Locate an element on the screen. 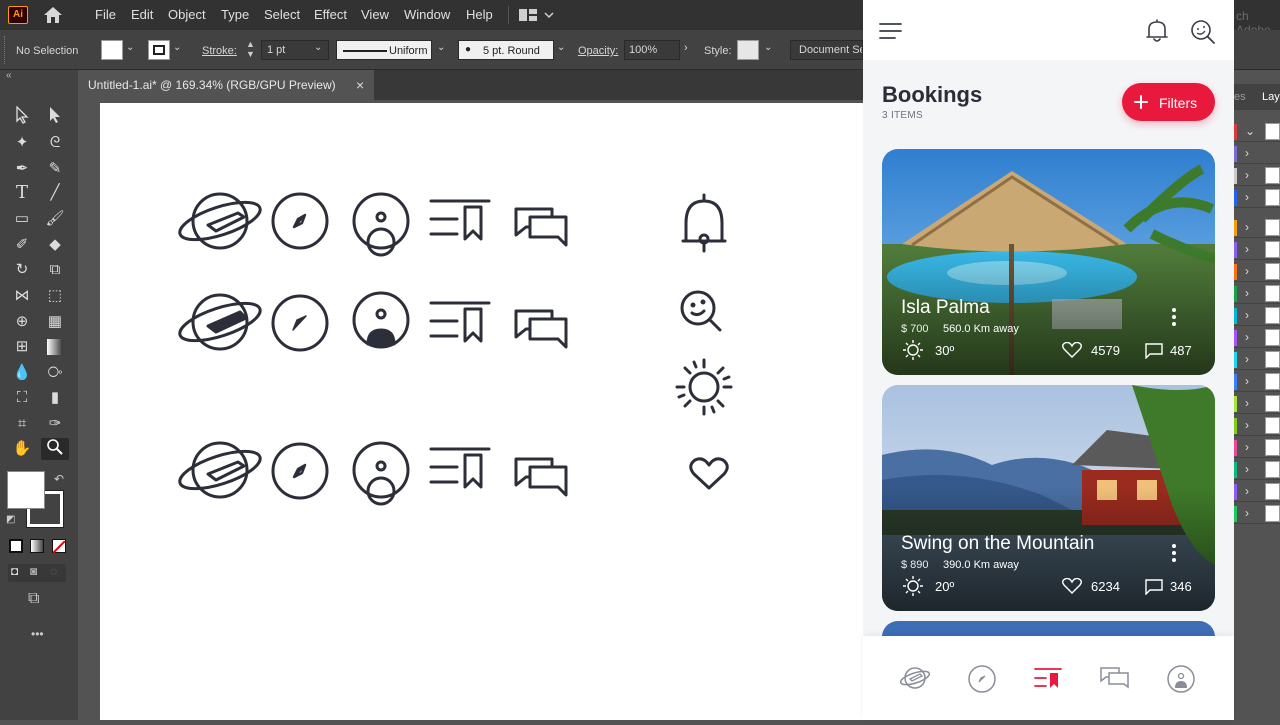  menu-object: Object is located at coordinates (187, 14).